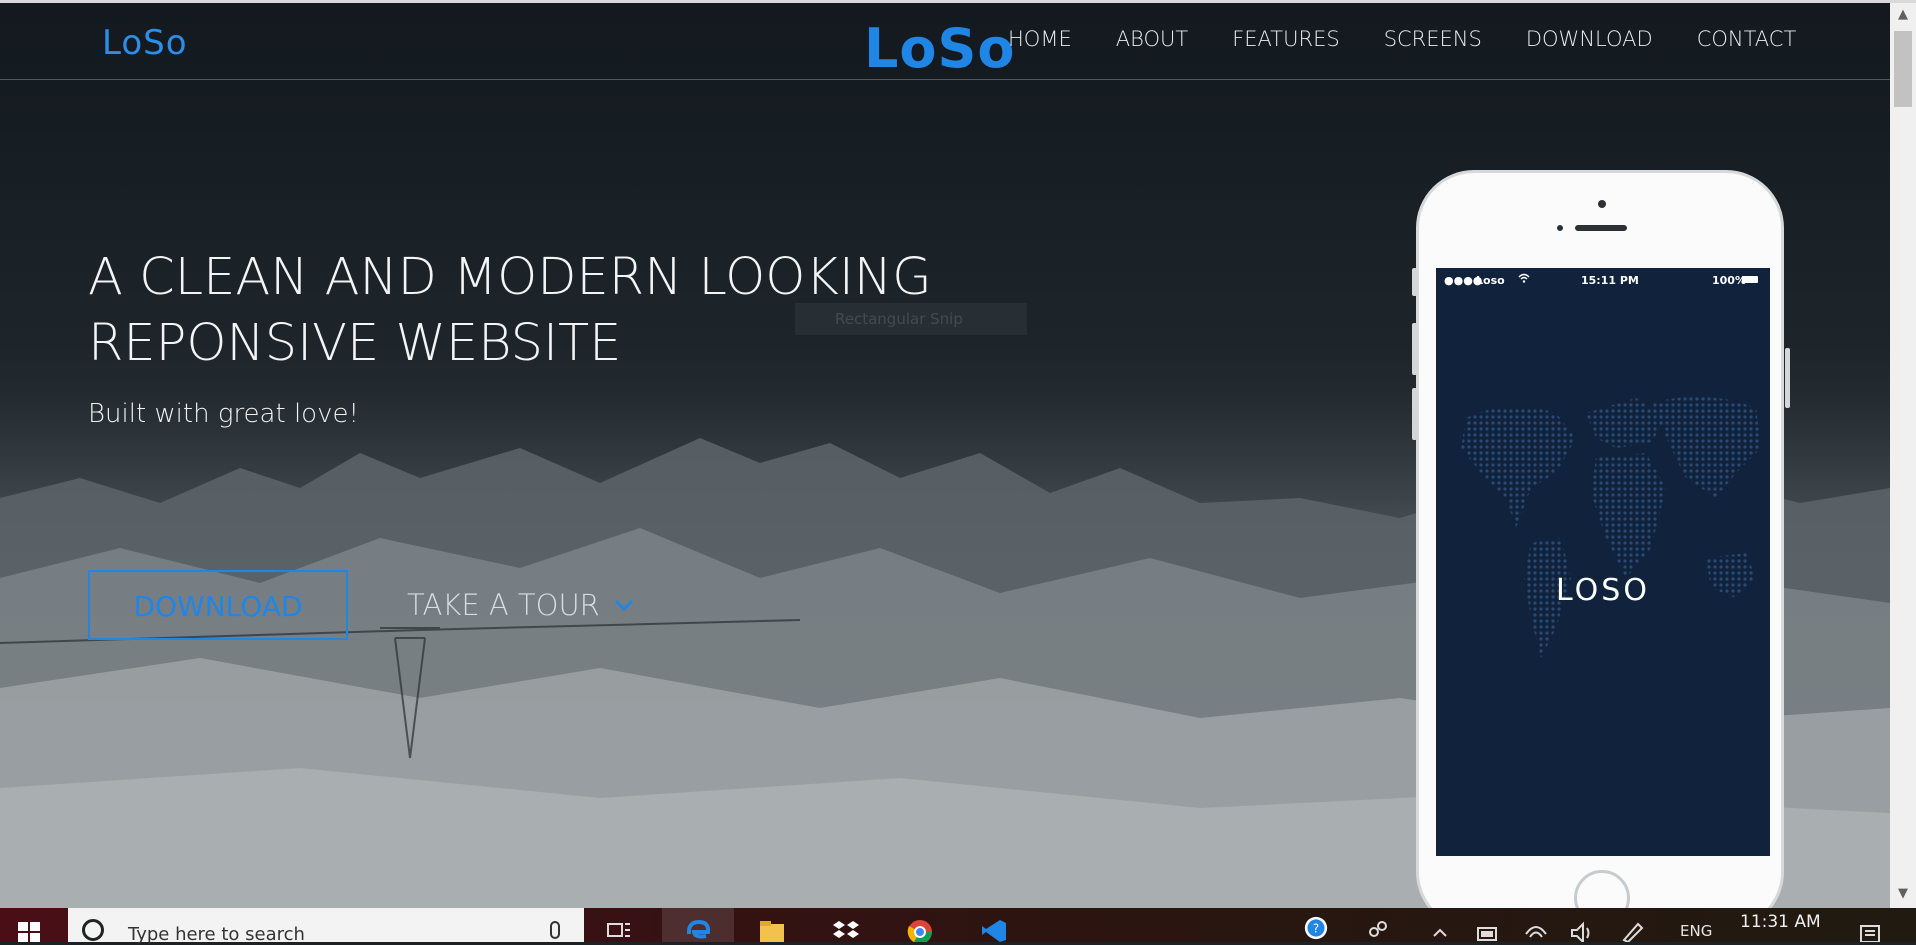  Describe the element at coordinates (1747, 39) in the screenshot. I see `nav-contact: CONTACT` at that location.